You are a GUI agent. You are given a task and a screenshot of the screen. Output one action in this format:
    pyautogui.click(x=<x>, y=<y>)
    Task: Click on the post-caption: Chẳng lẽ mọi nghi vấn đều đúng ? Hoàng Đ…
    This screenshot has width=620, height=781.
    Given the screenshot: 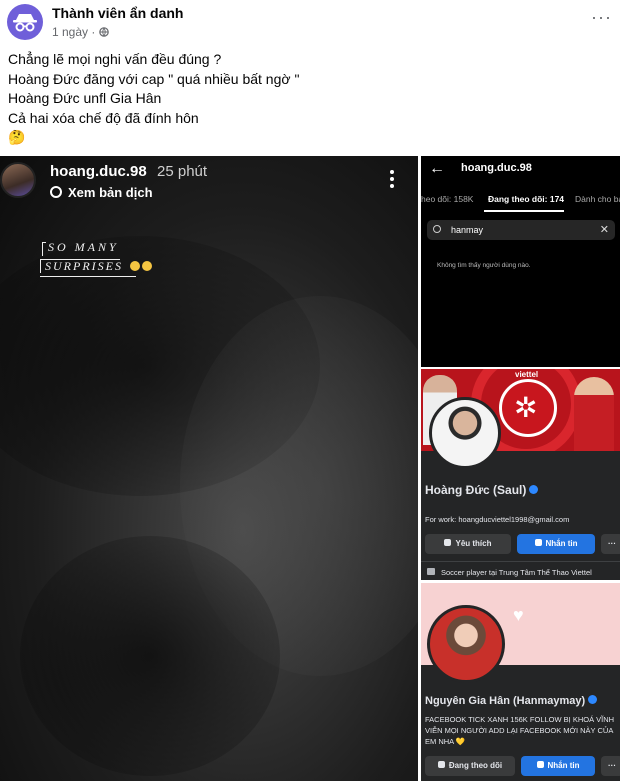 What is the action you would take?
    pyautogui.click(x=308, y=99)
    